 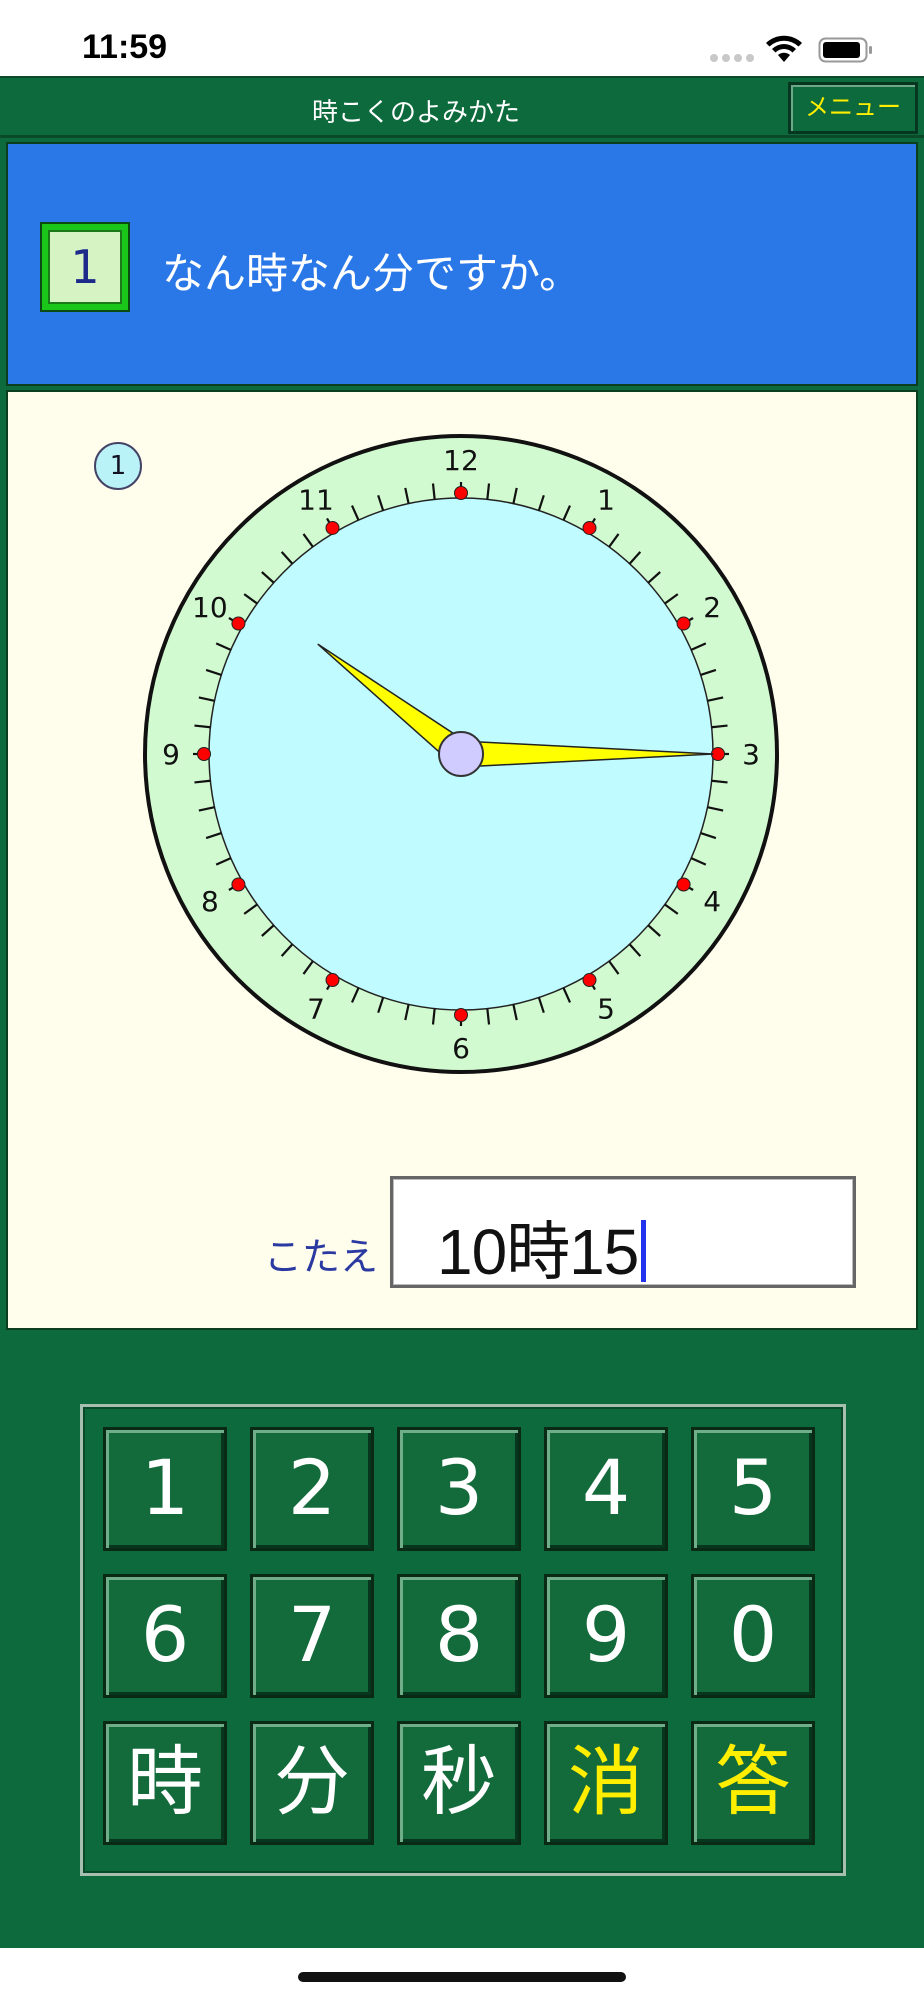 What do you see at coordinates (753, 1489) in the screenshot?
I see `key-5: 5` at bounding box center [753, 1489].